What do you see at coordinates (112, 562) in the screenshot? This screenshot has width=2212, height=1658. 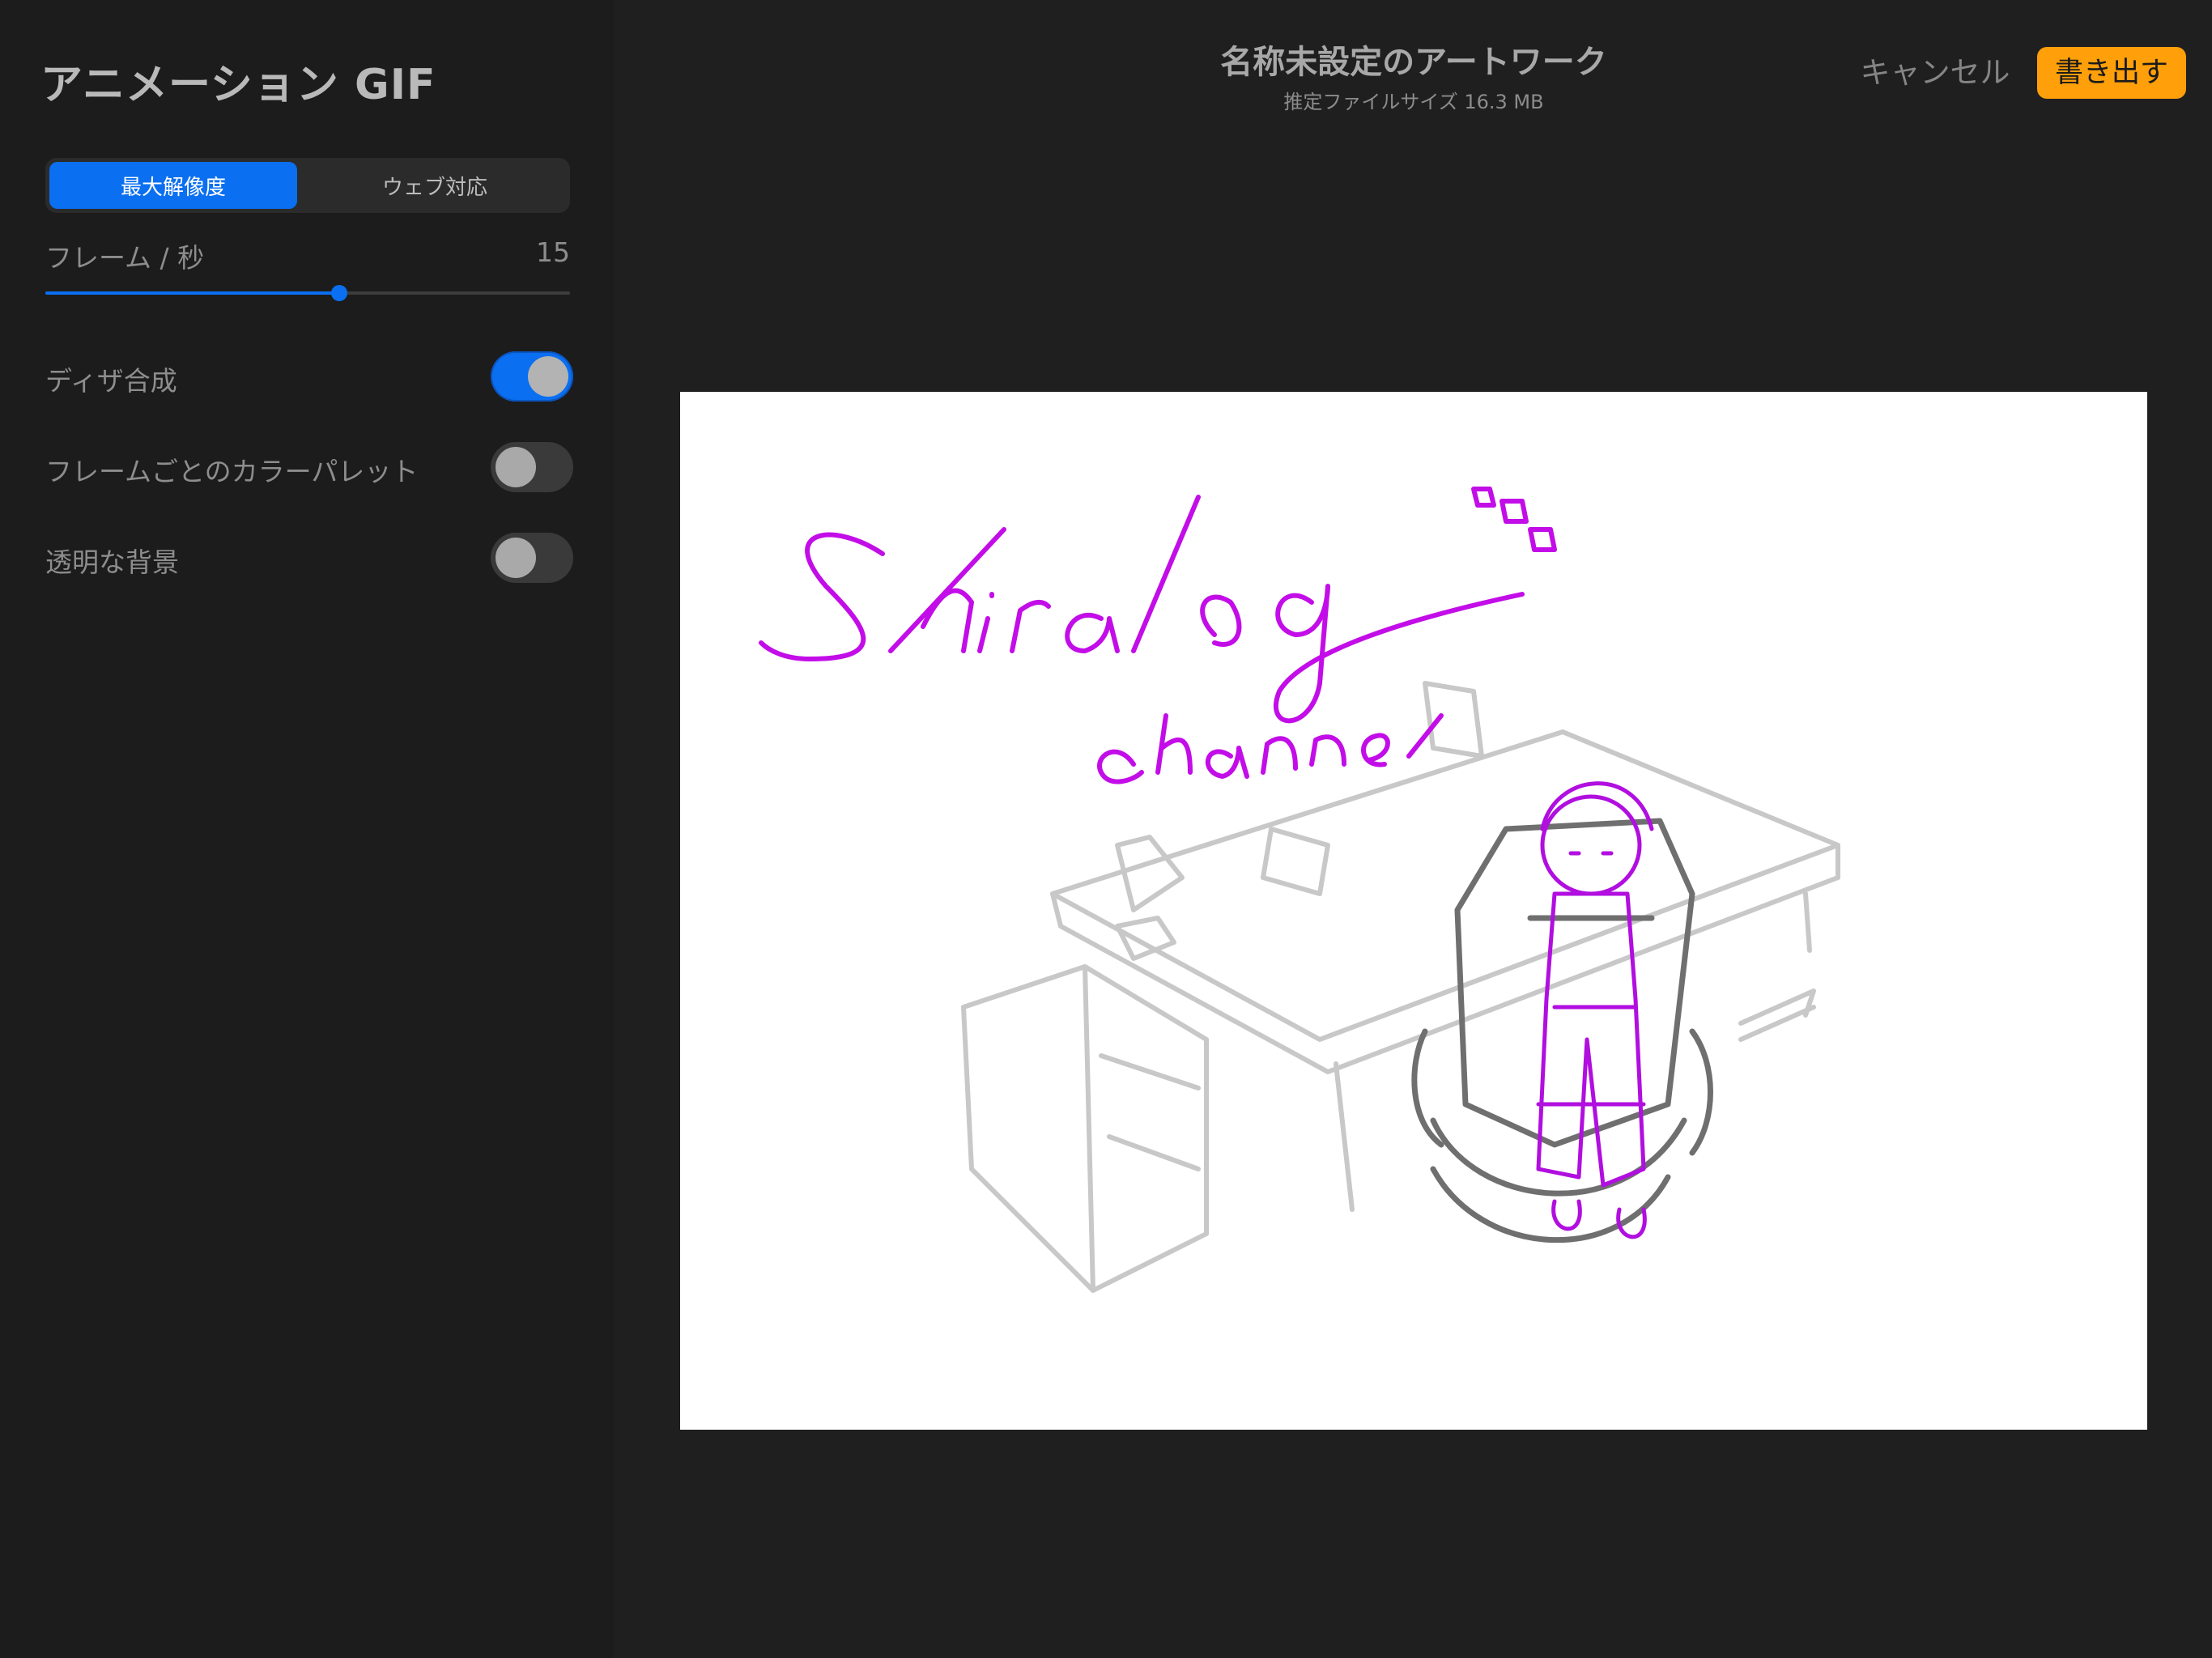 I see `transparent-background-label: 透明な背景` at bounding box center [112, 562].